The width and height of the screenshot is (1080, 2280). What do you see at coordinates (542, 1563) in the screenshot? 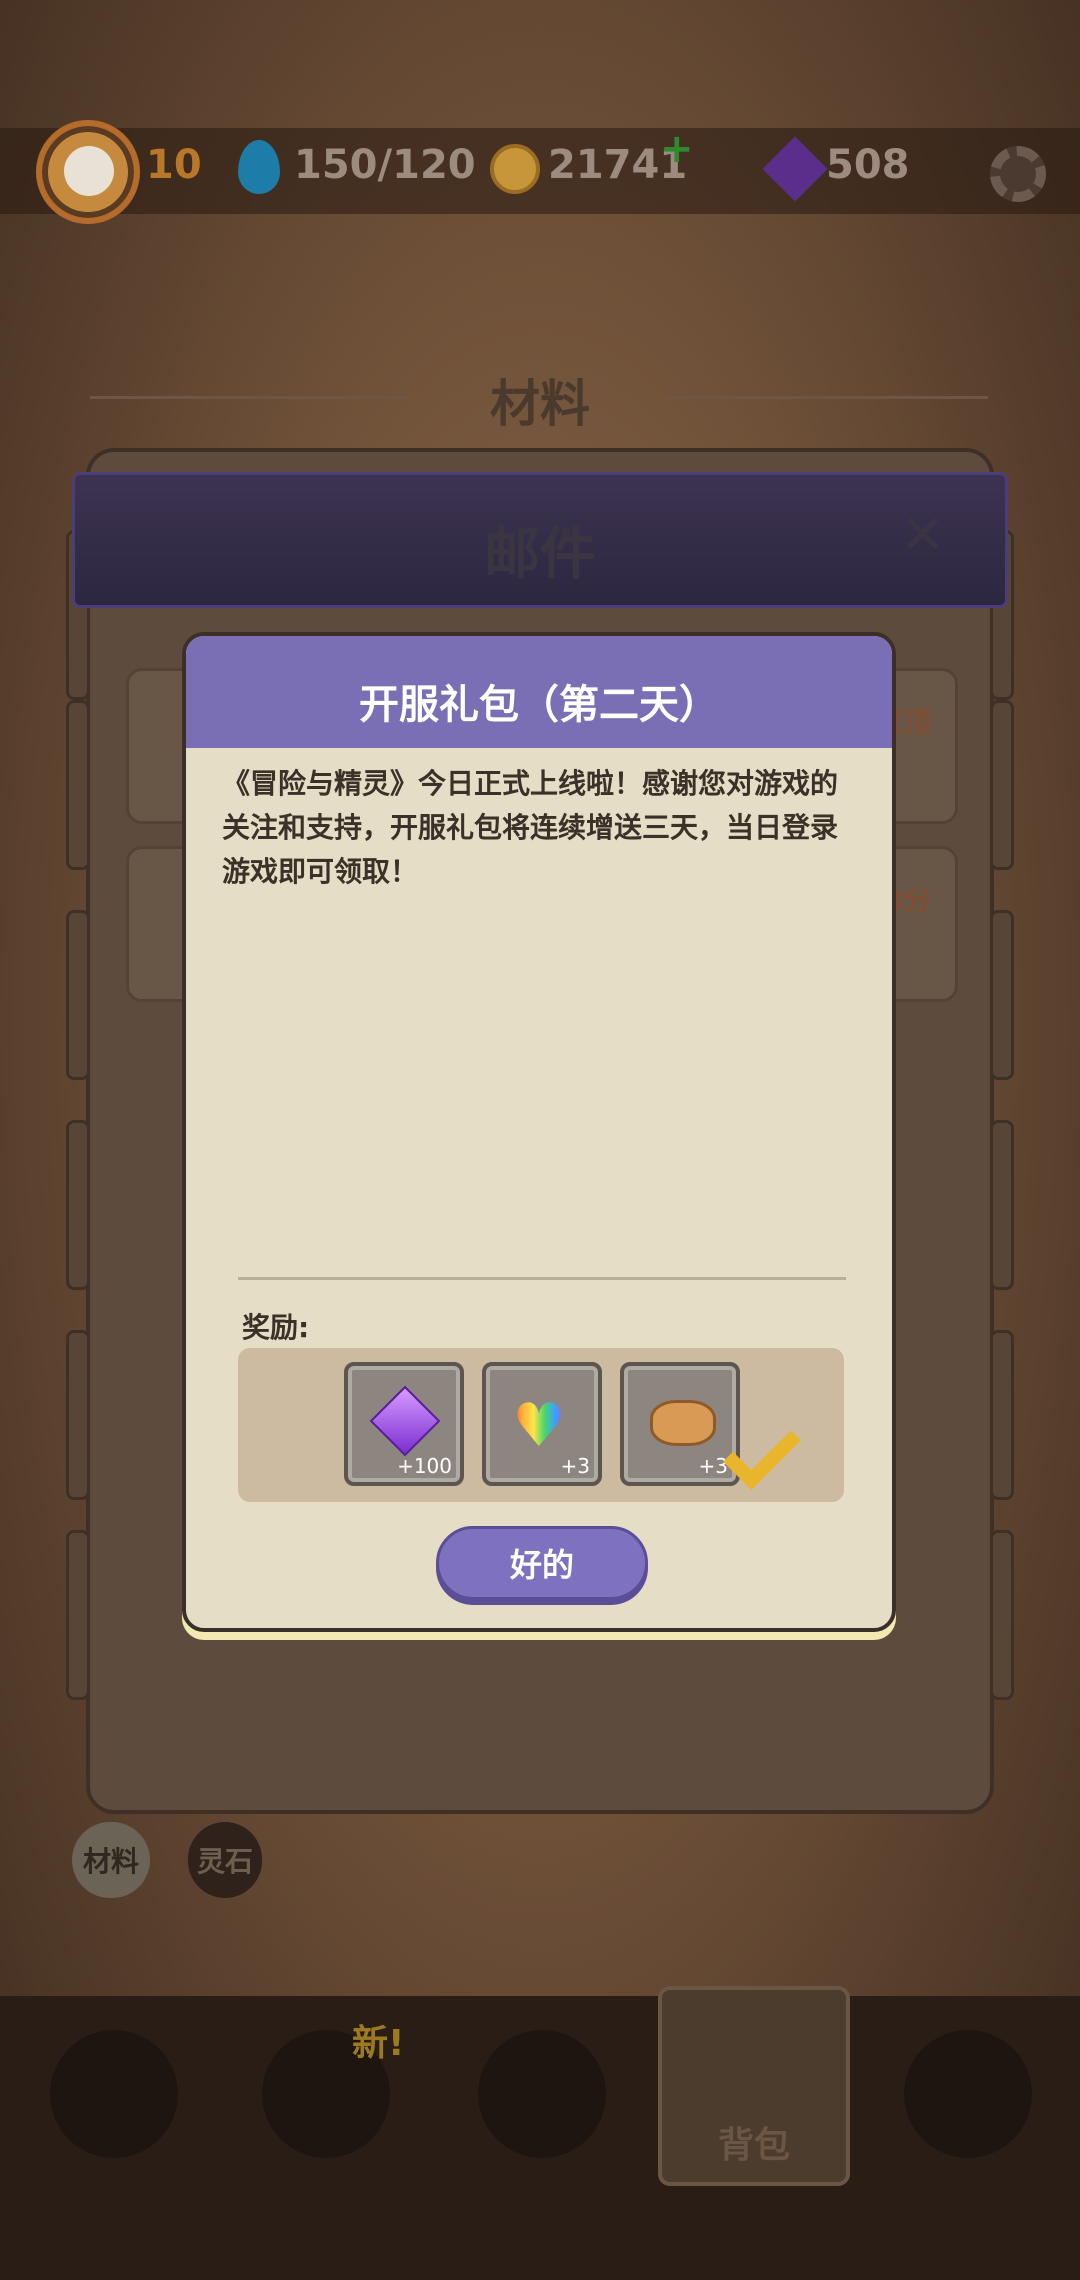
I see `ok-button: 好的` at bounding box center [542, 1563].